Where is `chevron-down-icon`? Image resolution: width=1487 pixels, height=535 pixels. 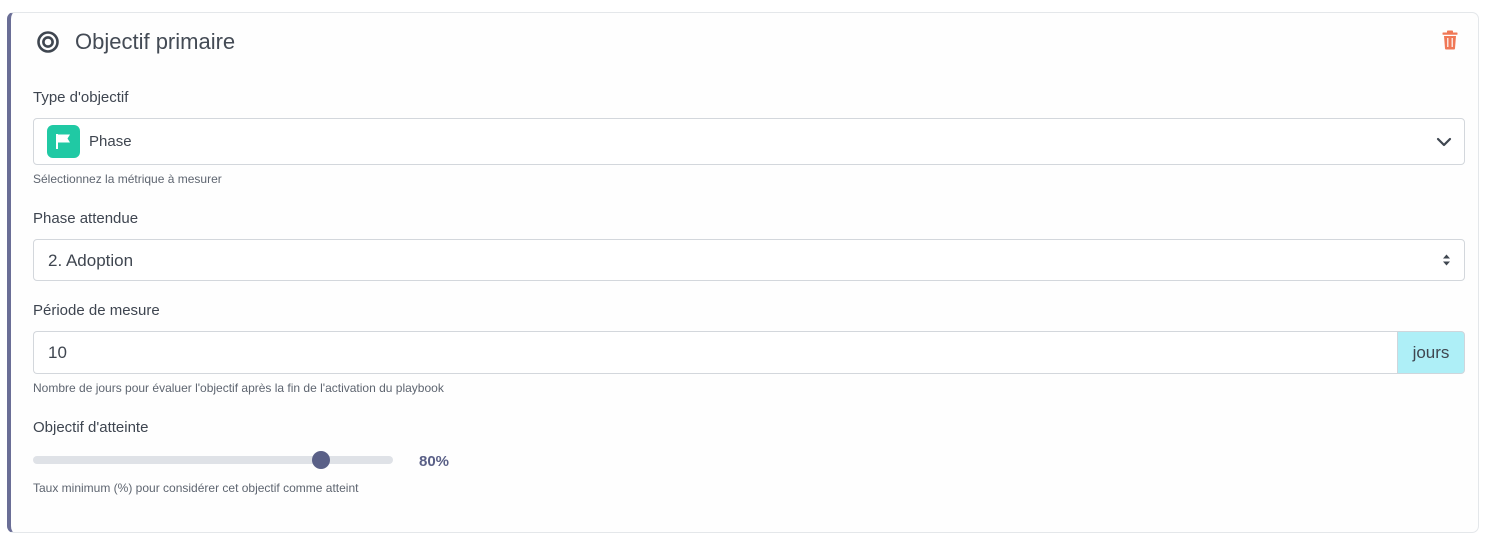 chevron-down-icon is located at coordinates (1444, 144).